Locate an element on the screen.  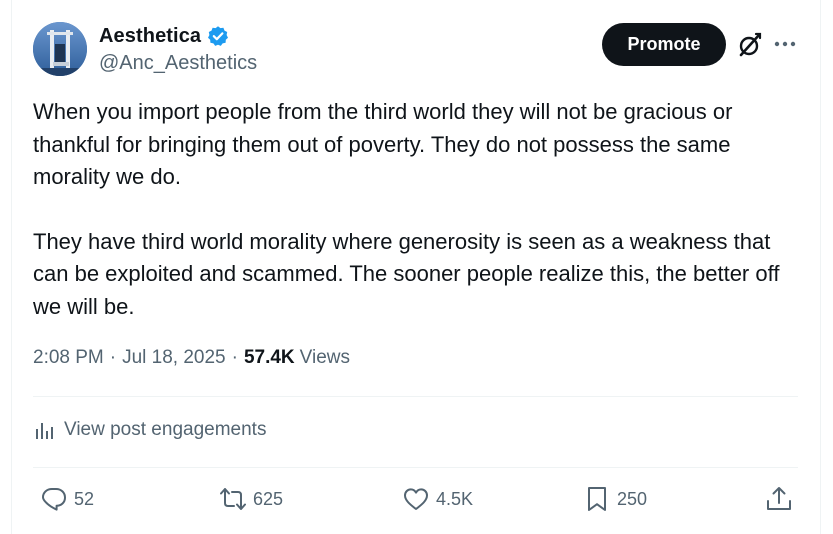
repost-count: 625 is located at coordinates (268, 498).